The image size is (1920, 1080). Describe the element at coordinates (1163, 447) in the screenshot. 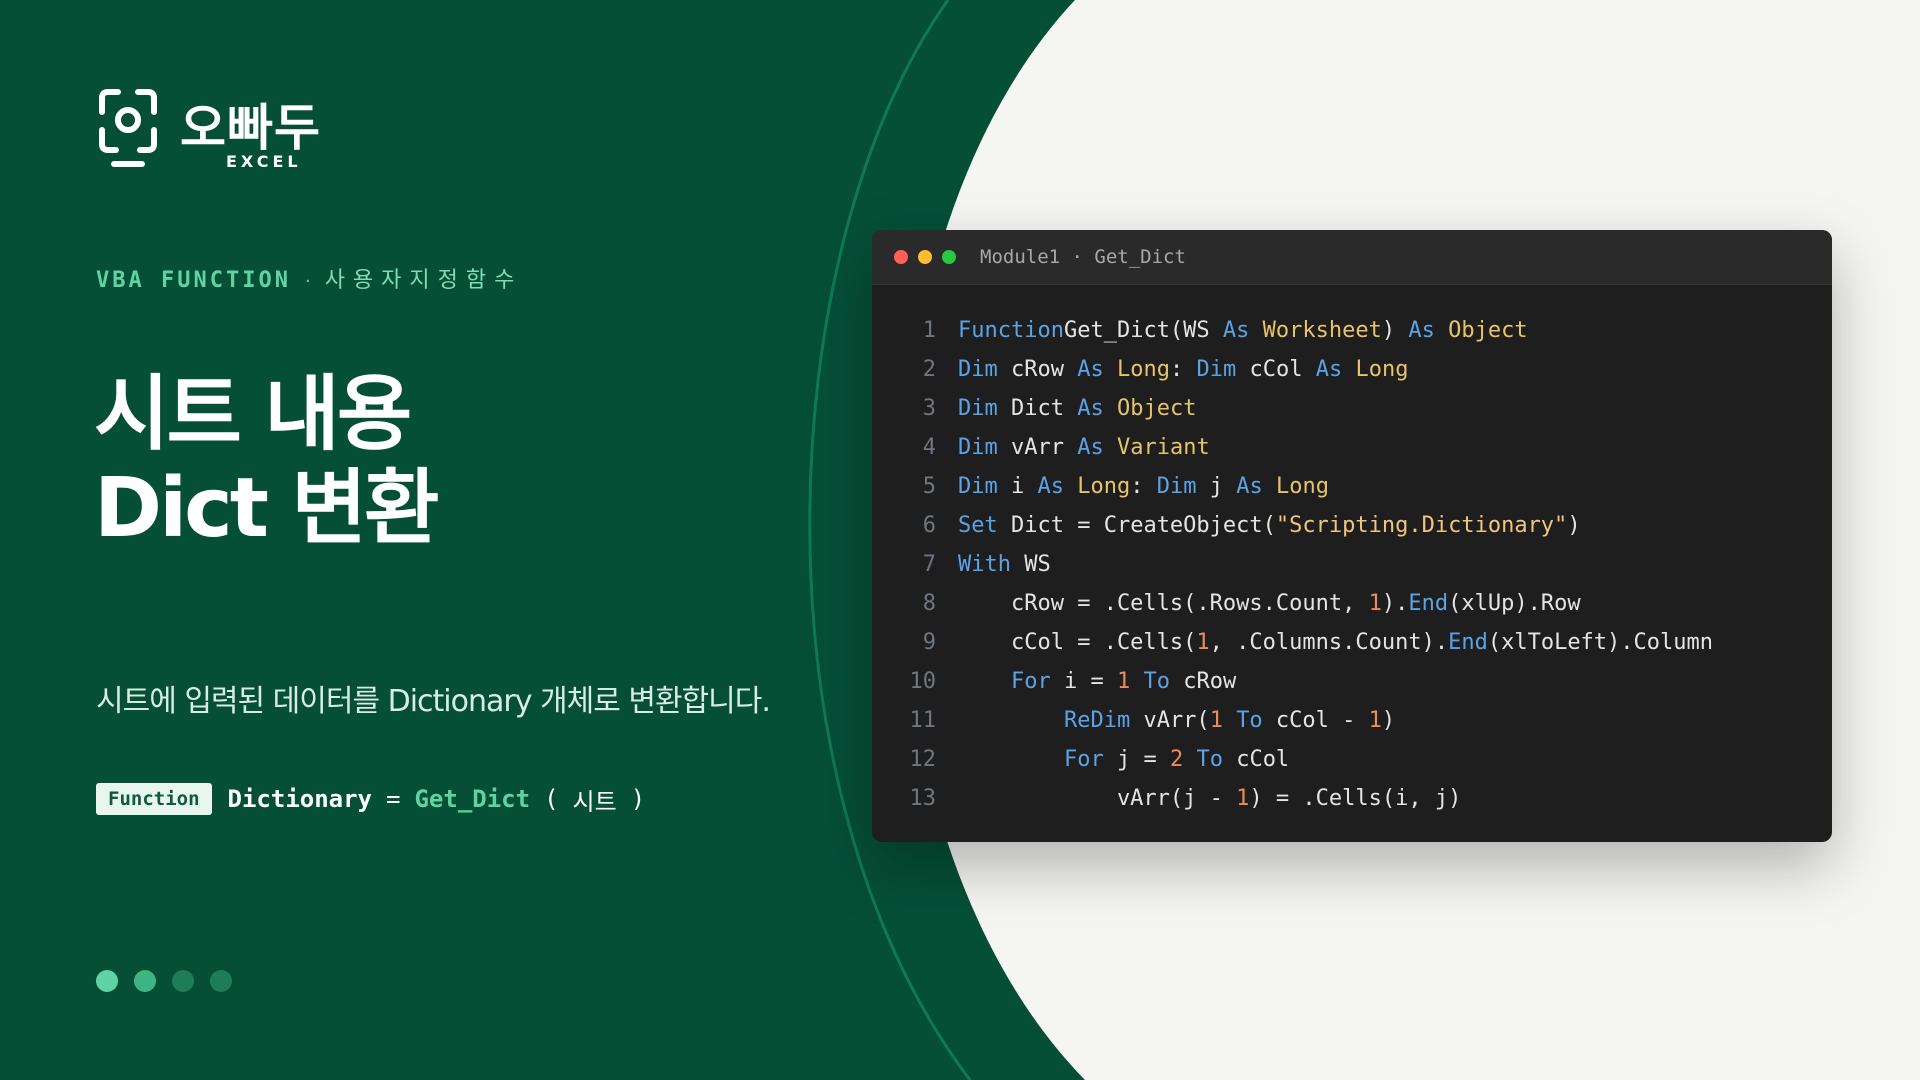

I see `code-token: Variant` at that location.